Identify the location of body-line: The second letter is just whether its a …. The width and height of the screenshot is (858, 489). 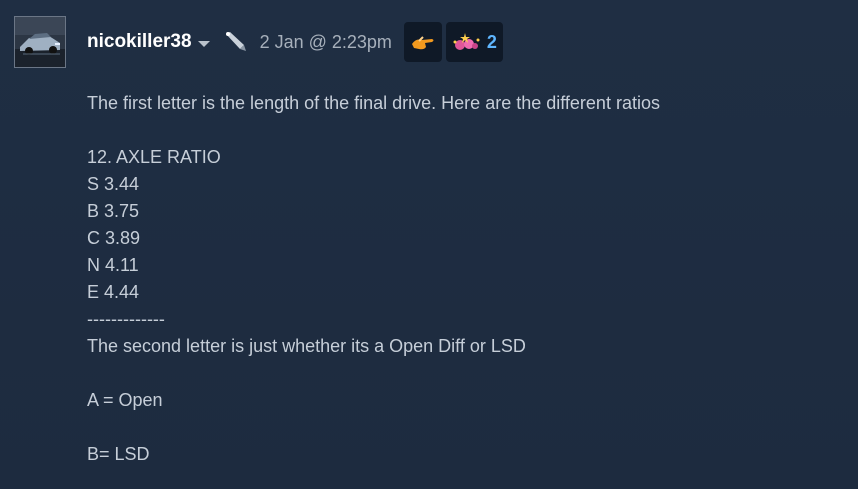
(306, 346).